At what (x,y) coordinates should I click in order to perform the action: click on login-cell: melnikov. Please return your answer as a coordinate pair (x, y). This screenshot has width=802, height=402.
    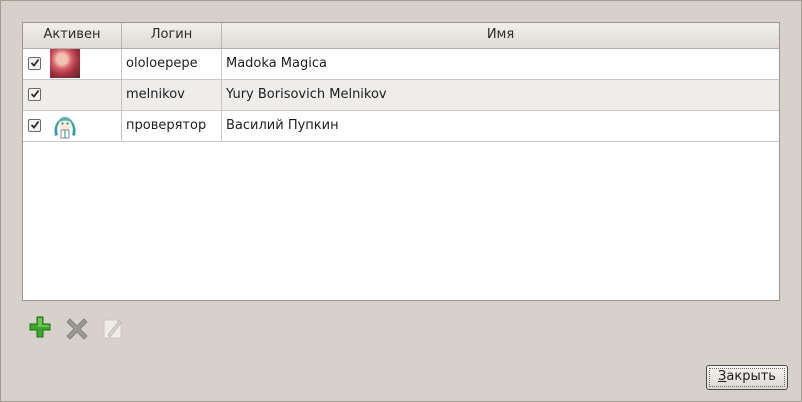
    Looking at the image, I should click on (172, 95).